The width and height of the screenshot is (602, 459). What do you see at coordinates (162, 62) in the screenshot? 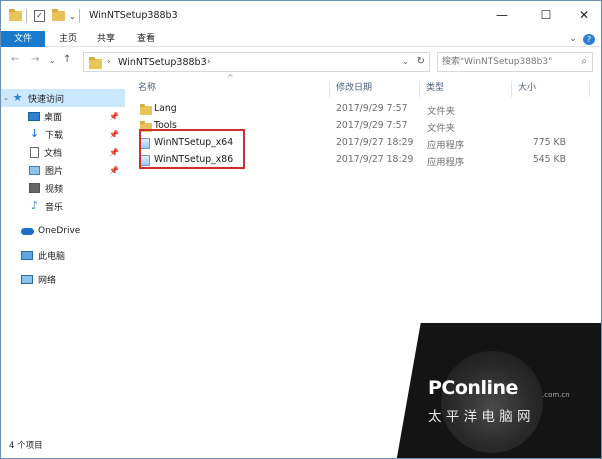
I see `breadcrumb: WinNTSetup388b3` at bounding box center [162, 62].